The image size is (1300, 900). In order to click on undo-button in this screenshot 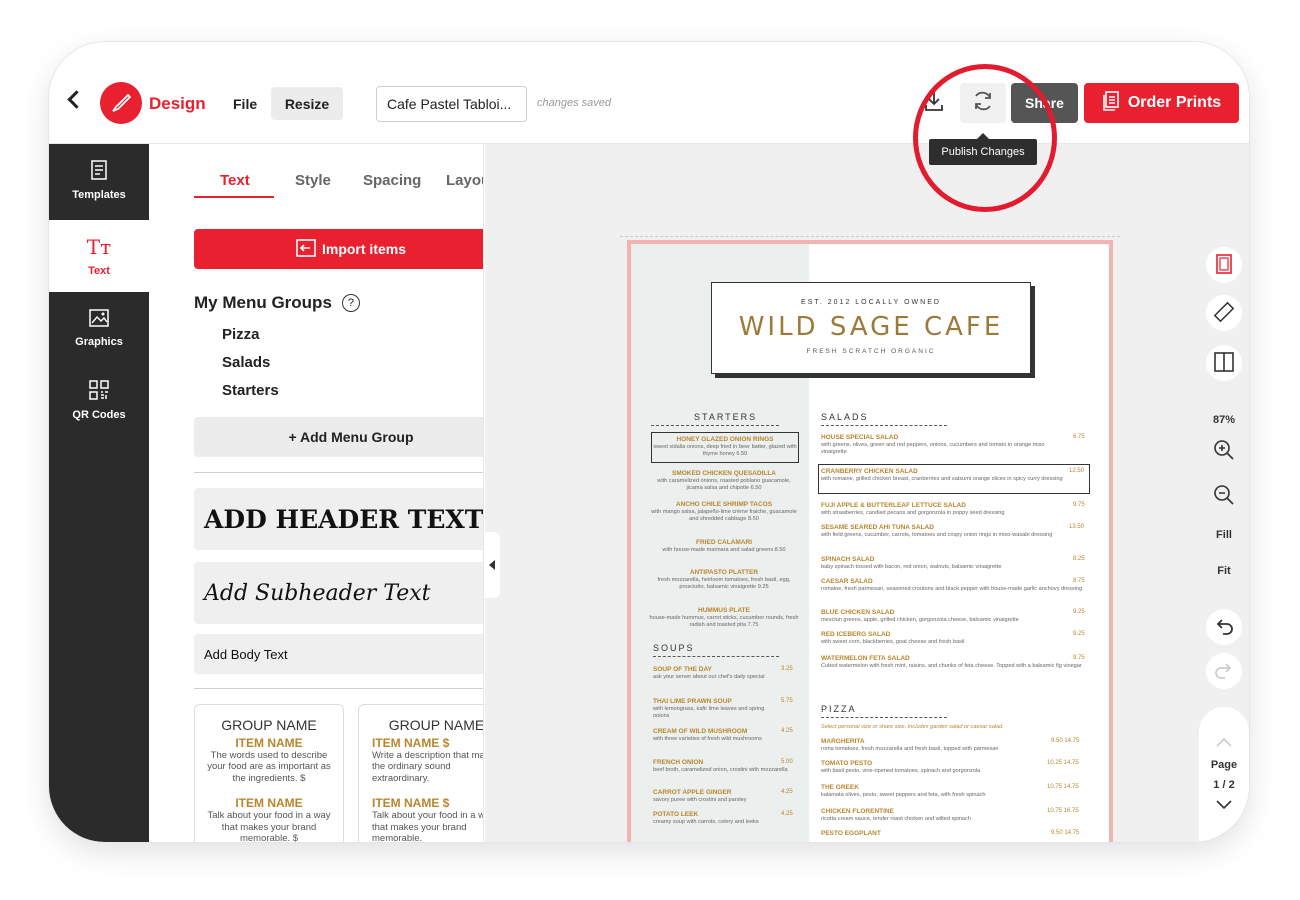, I will do `click(1224, 627)`.